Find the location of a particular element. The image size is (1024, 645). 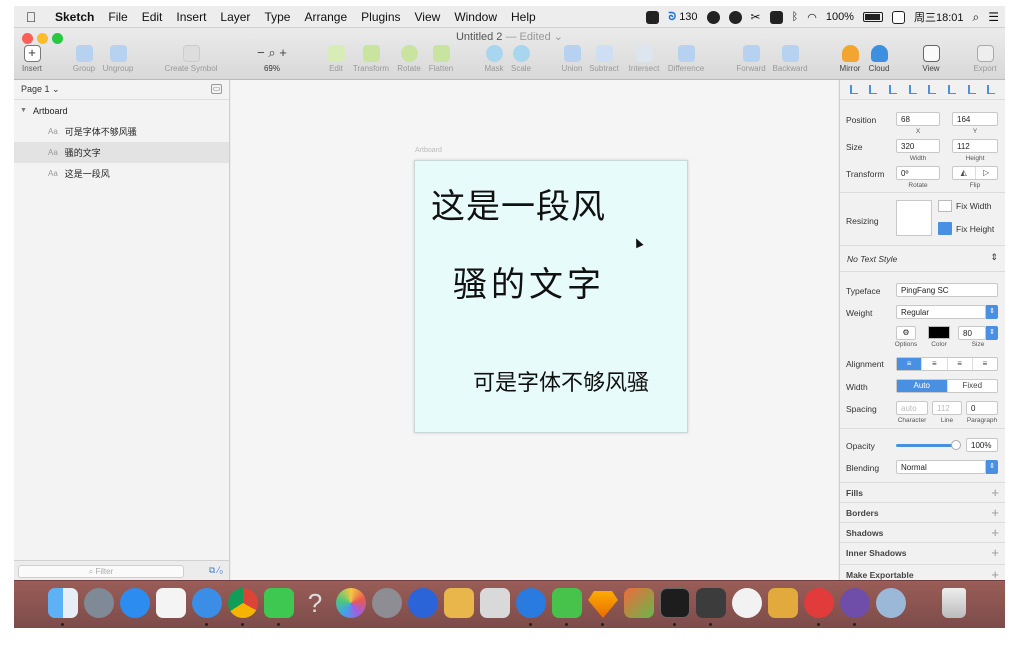

spotlight-search-icon: ⌕ is located at coordinates (976, 17).